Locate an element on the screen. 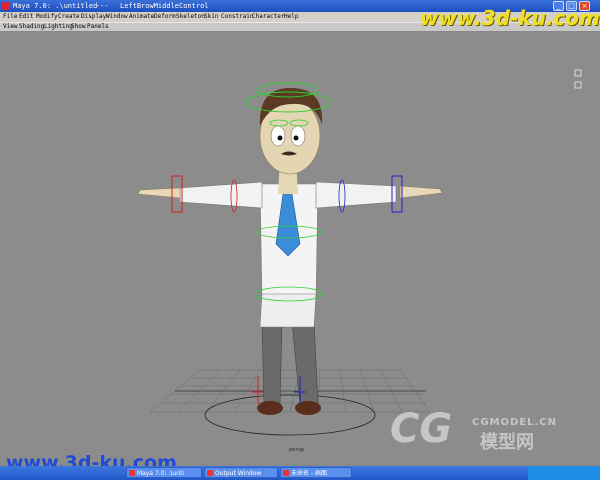 The image size is (600, 480). logo-chinese-text: 模型网 is located at coordinates (507, 442).